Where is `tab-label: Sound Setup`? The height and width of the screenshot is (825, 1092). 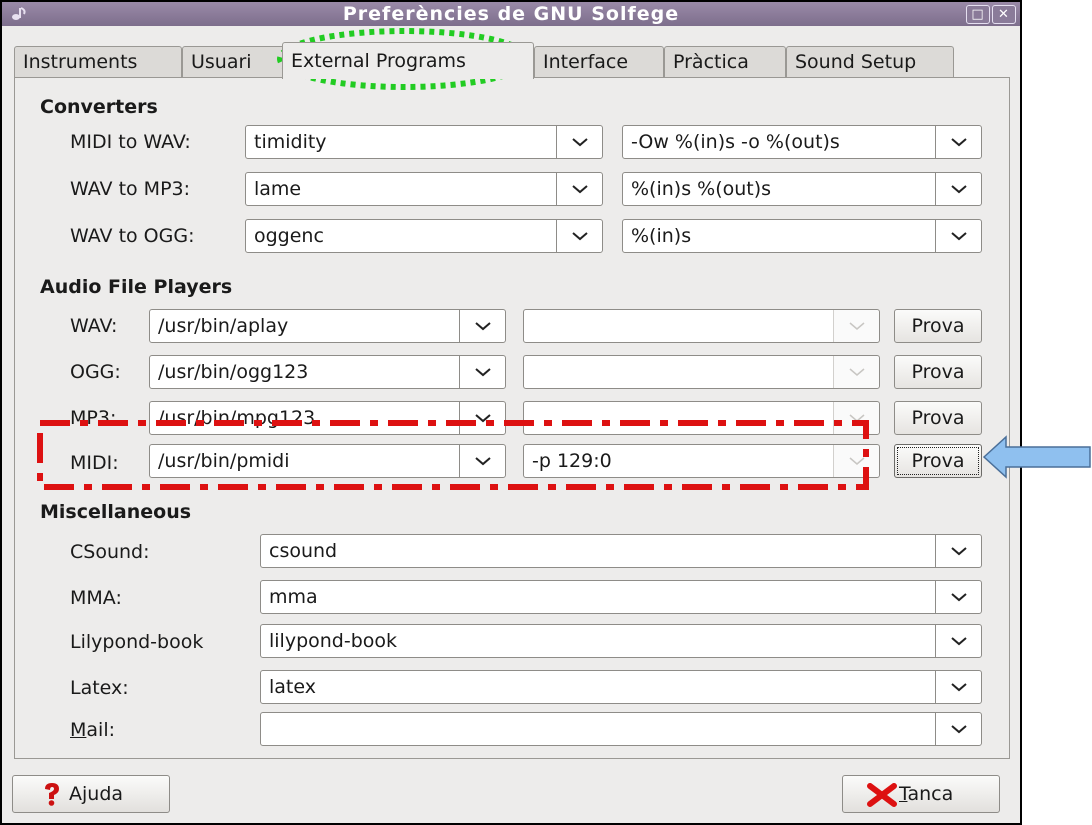
tab-label: Sound Setup is located at coordinates (856, 62).